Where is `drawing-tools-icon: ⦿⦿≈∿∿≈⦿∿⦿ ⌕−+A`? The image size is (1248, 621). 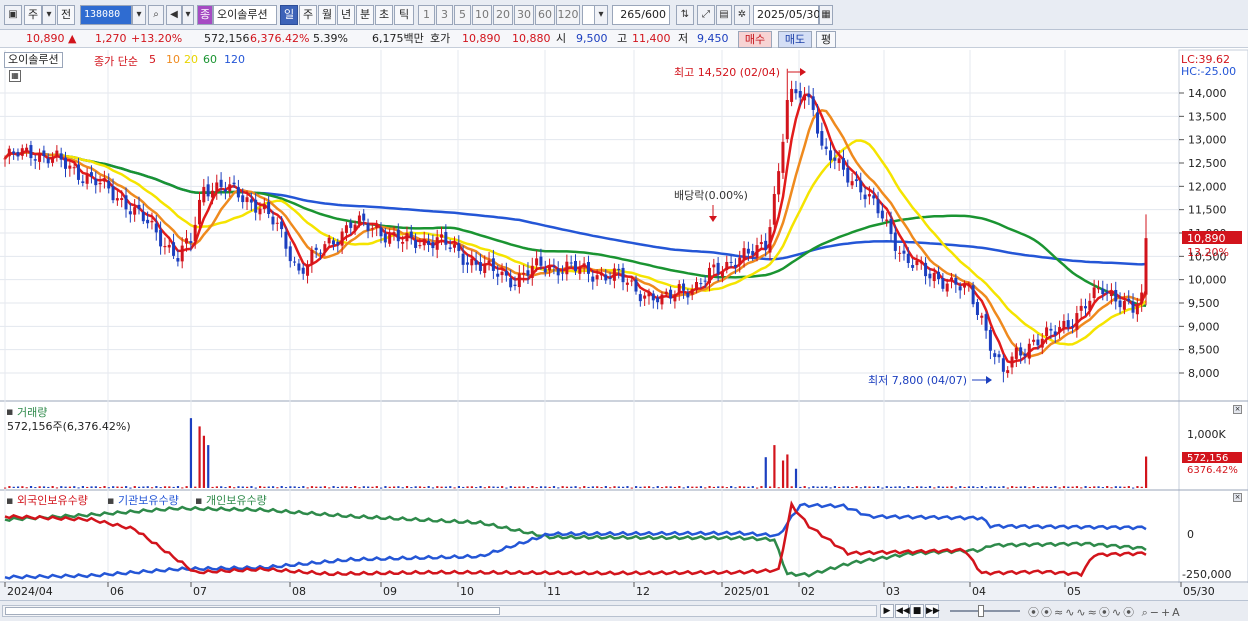
drawing-tools-icon: ⦿⦿≈∿∿≈⦿∿⦿ ⌕−+A is located at coordinates (1105, 612).